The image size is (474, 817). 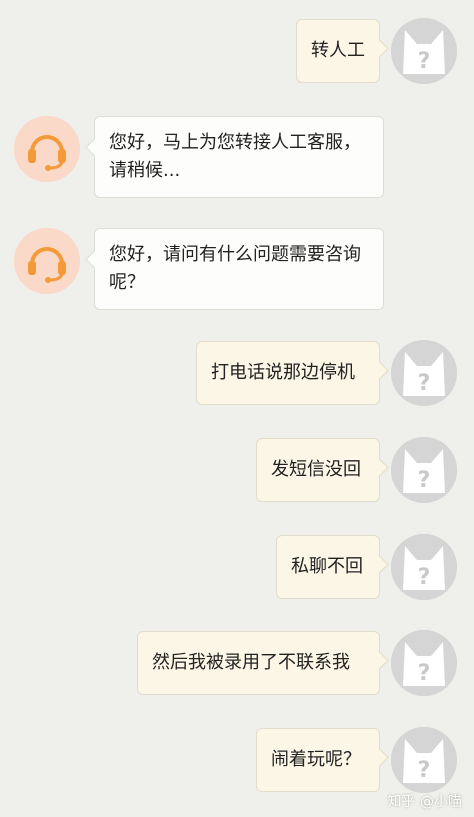 I want to click on message-bubble: 打电话说那边停机, so click(x=288, y=373).